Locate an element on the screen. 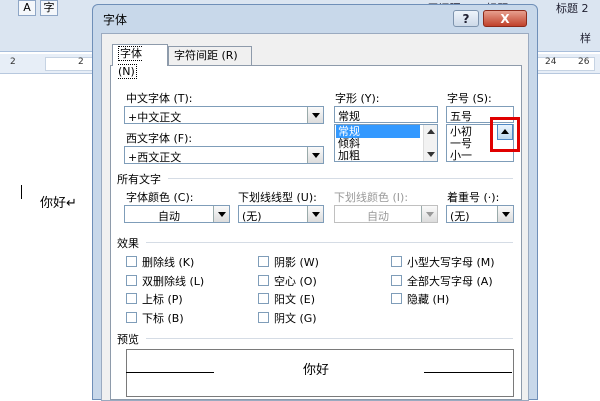 Image resolution: width=600 pixels, height=401 pixels. double-strikethrough-checkbox is located at coordinates (131, 280).